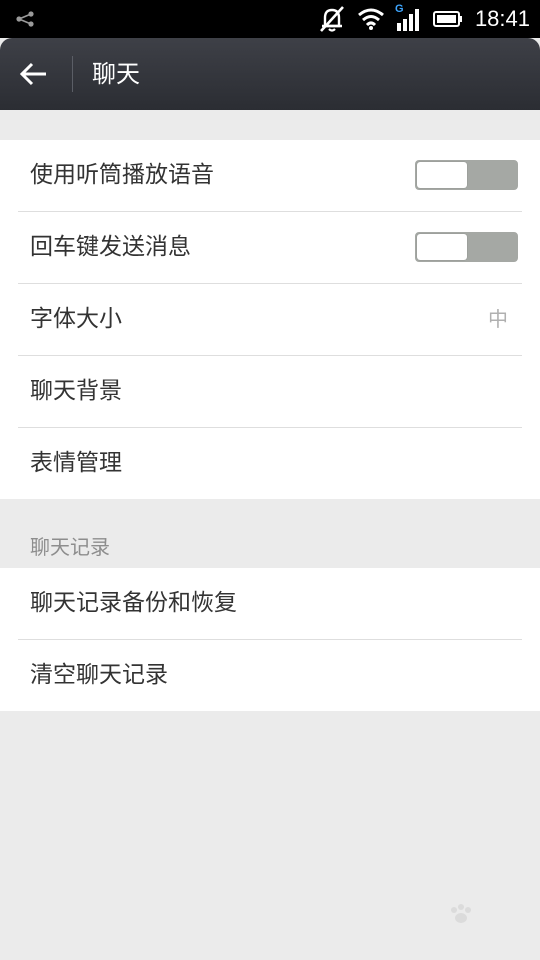  What do you see at coordinates (498, 319) in the screenshot?
I see `font-size-value: 中` at bounding box center [498, 319].